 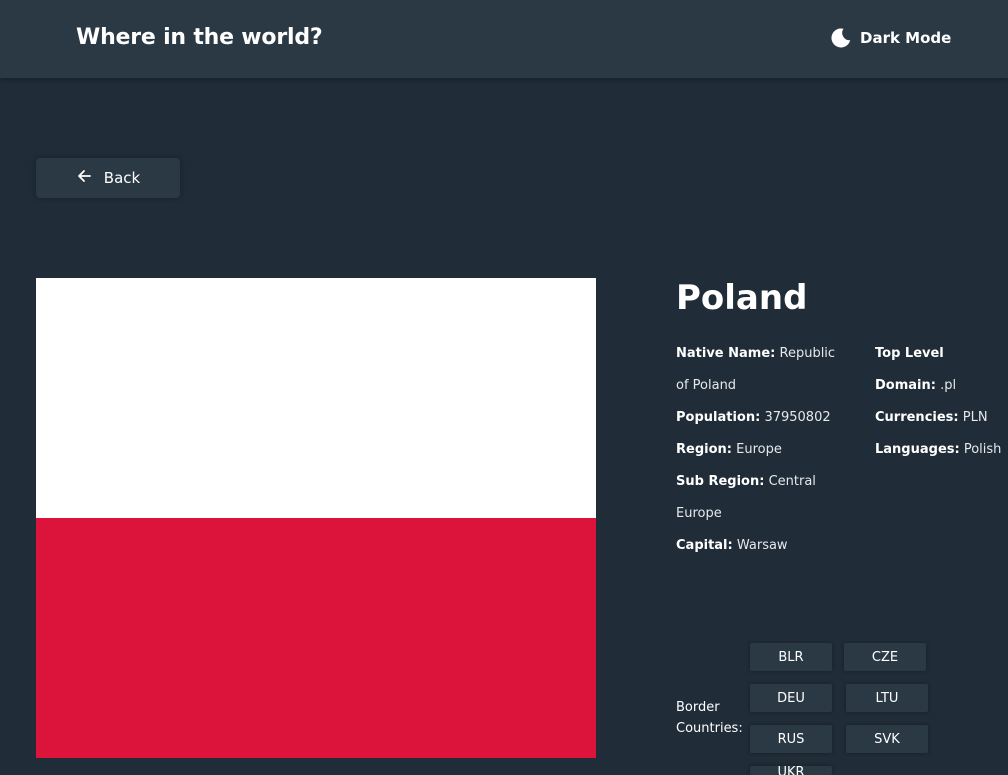 I want to click on border-country-button: RUS, so click(x=791, y=739).